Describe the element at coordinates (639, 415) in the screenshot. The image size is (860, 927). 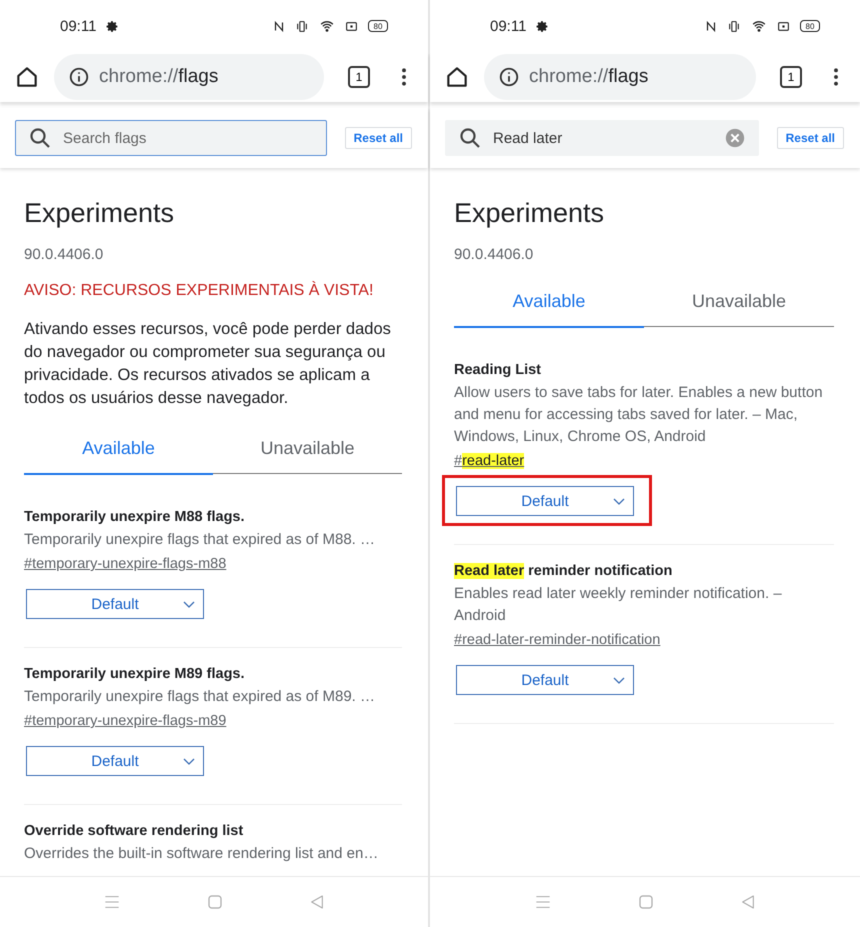
I see `flag-description: Allow users to save tabs for later. Enables a new button and menu for accessing tabs saved for later. – Mac, Windows, Linux, Chrome OS, Android` at that location.